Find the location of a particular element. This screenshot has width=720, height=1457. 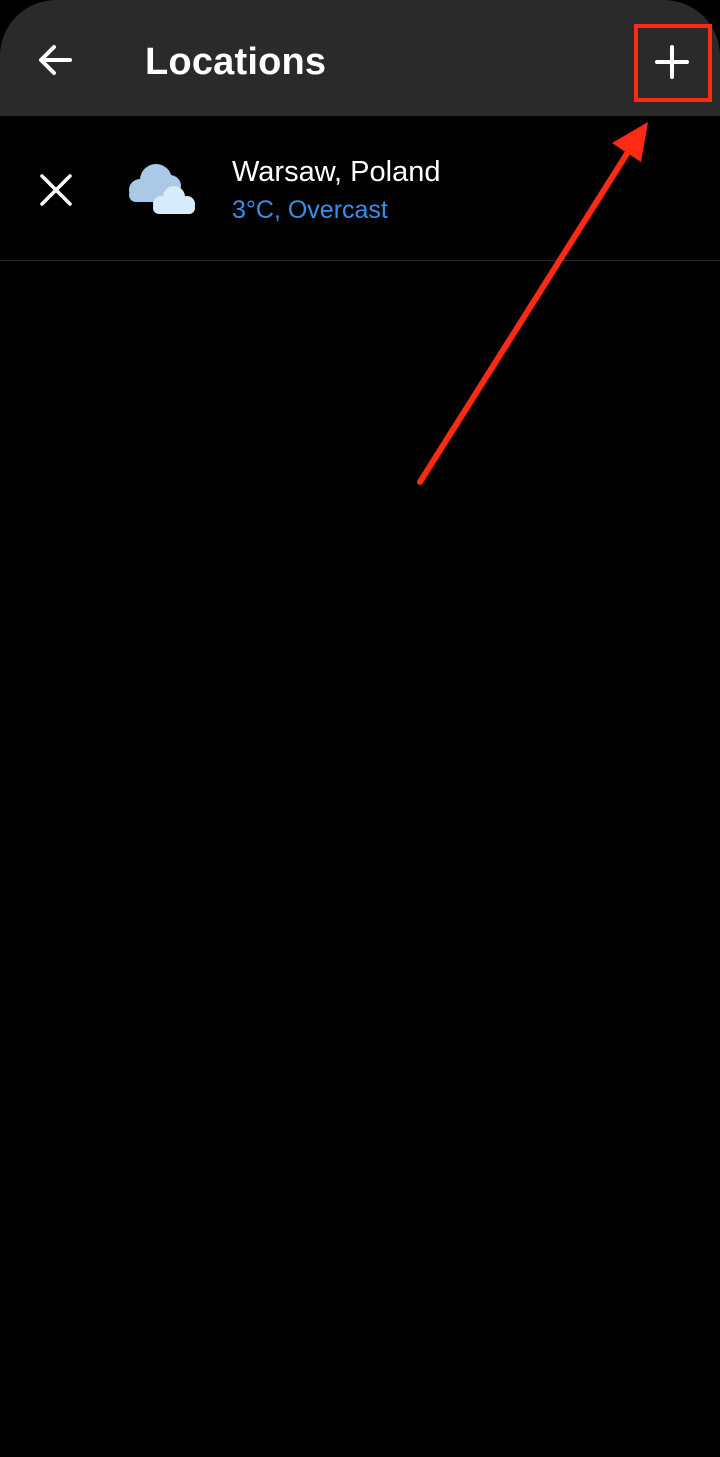

remove-location-button is located at coordinates (56, 190).